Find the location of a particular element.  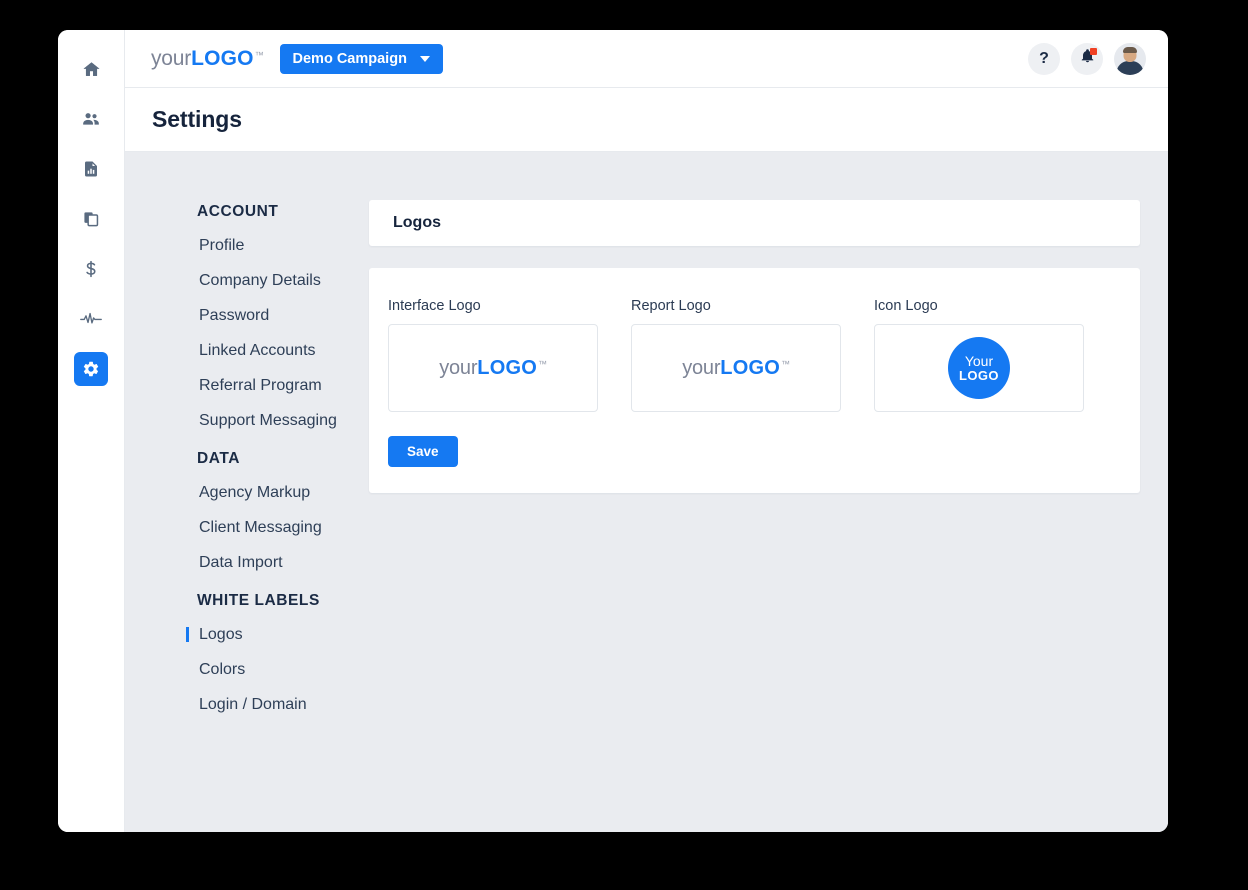

avatar-hair is located at coordinates (1130, 49).